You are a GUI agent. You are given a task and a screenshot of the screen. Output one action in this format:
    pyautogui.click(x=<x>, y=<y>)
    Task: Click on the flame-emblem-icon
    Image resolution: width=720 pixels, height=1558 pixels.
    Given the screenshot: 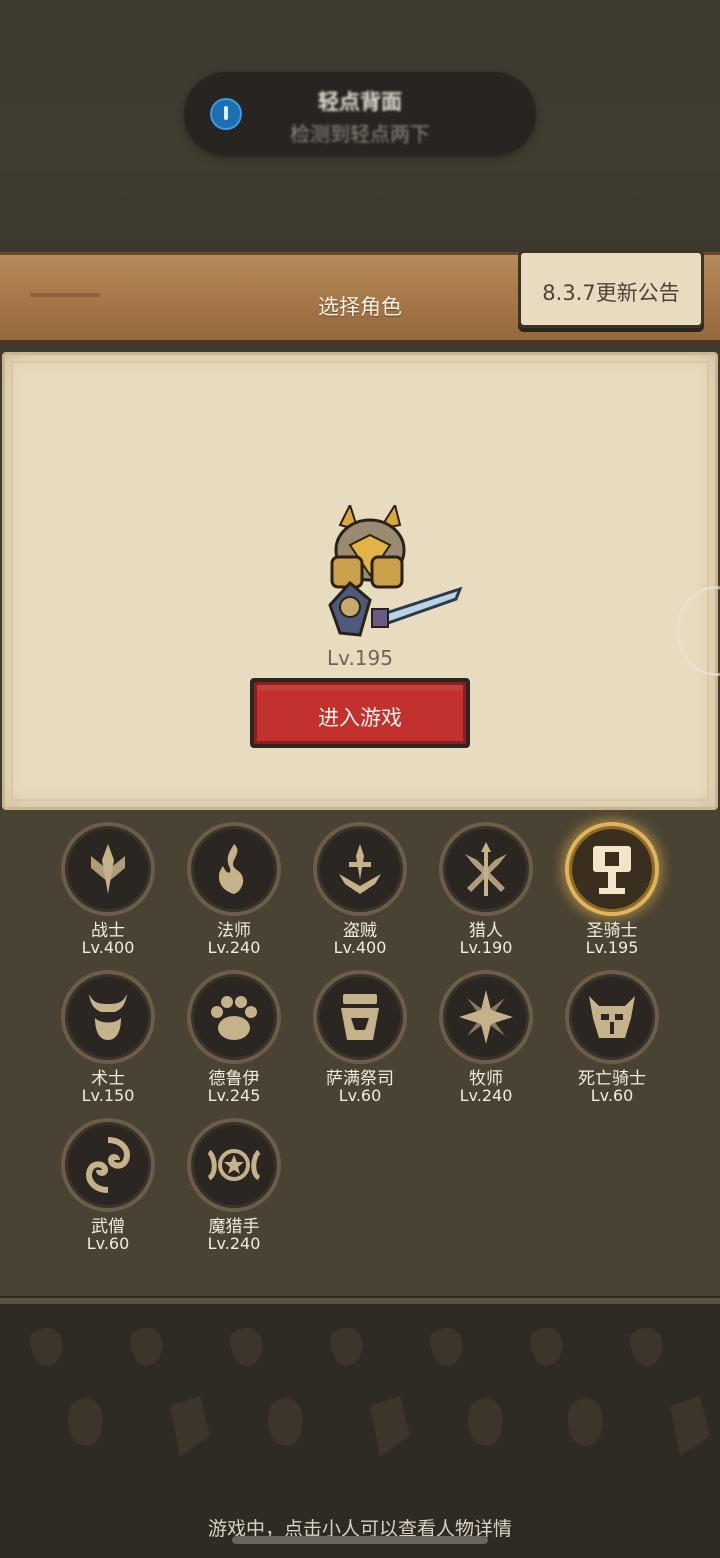 What is the action you would take?
    pyautogui.click(x=234, y=869)
    